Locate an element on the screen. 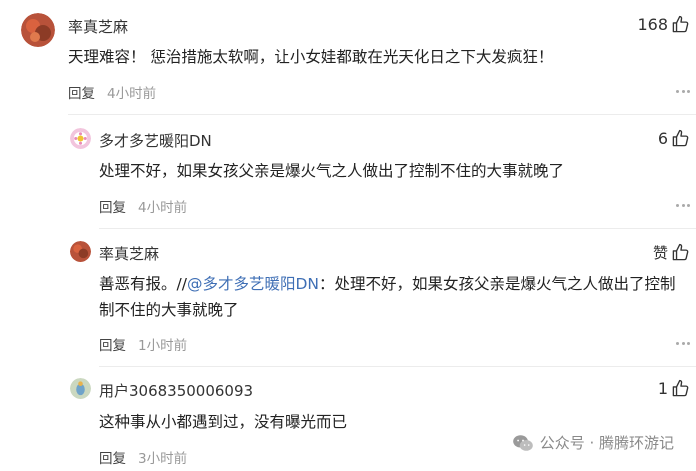  like-button: 赞 is located at coordinates (671, 252).